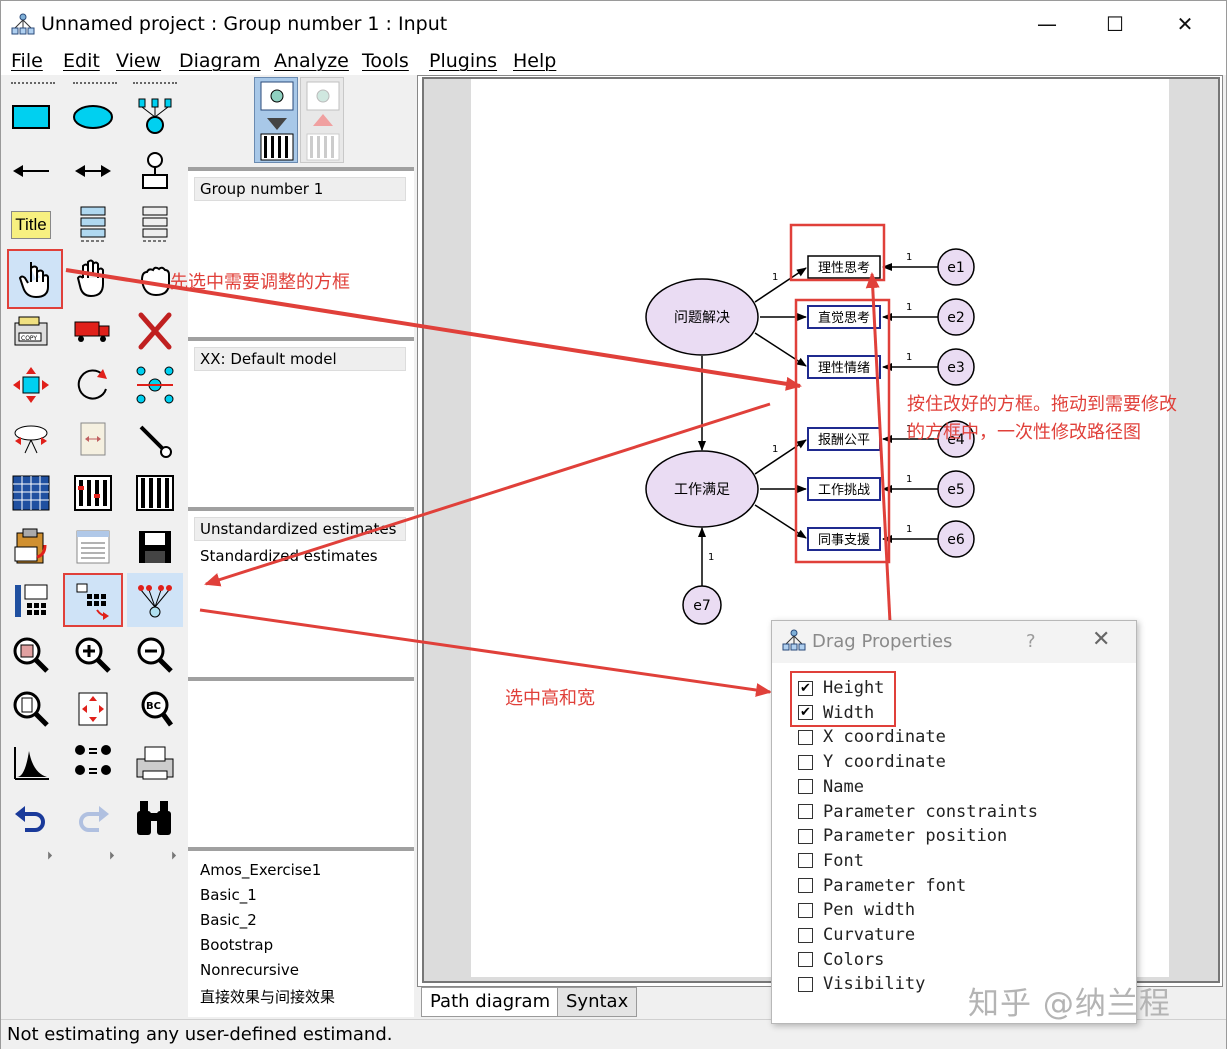 This screenshot has width=1227, height=1049. I want to click on figure-caption-tool: Title, so click(31, 225).